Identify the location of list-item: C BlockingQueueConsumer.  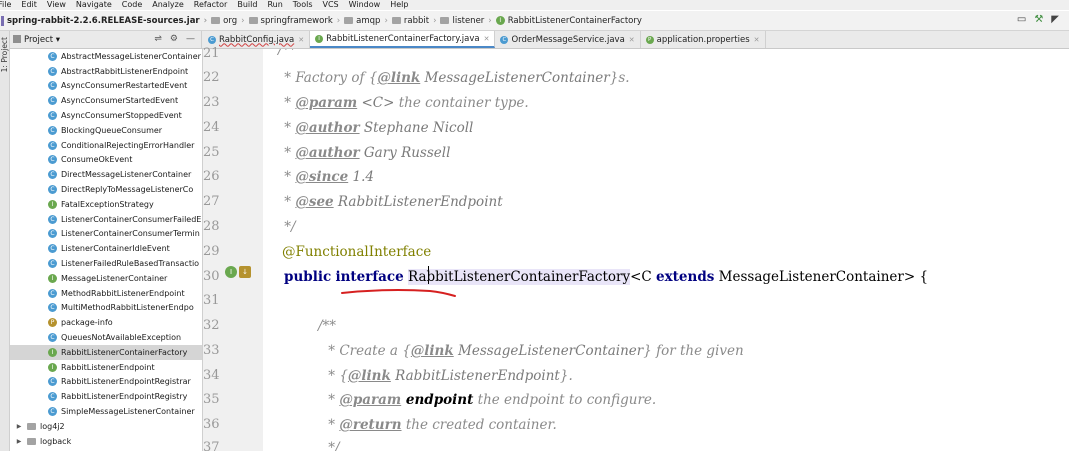
(106, 130).